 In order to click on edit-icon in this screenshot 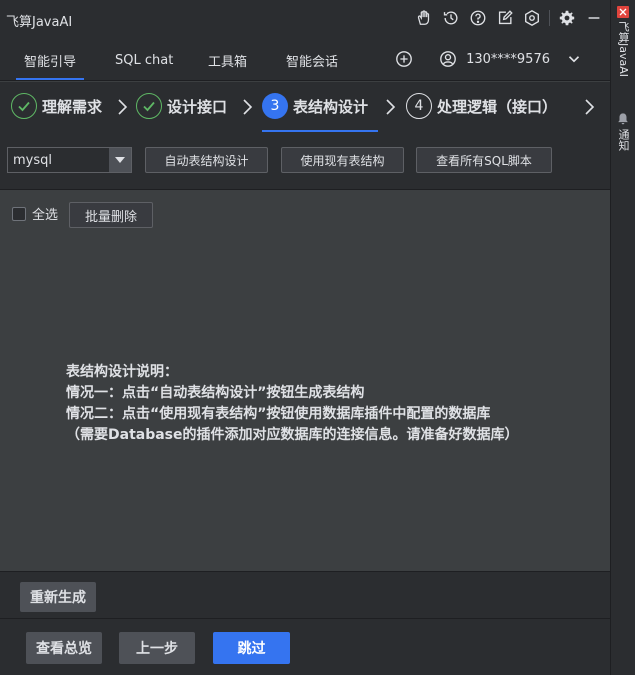, I will do `click(505, 18)`.